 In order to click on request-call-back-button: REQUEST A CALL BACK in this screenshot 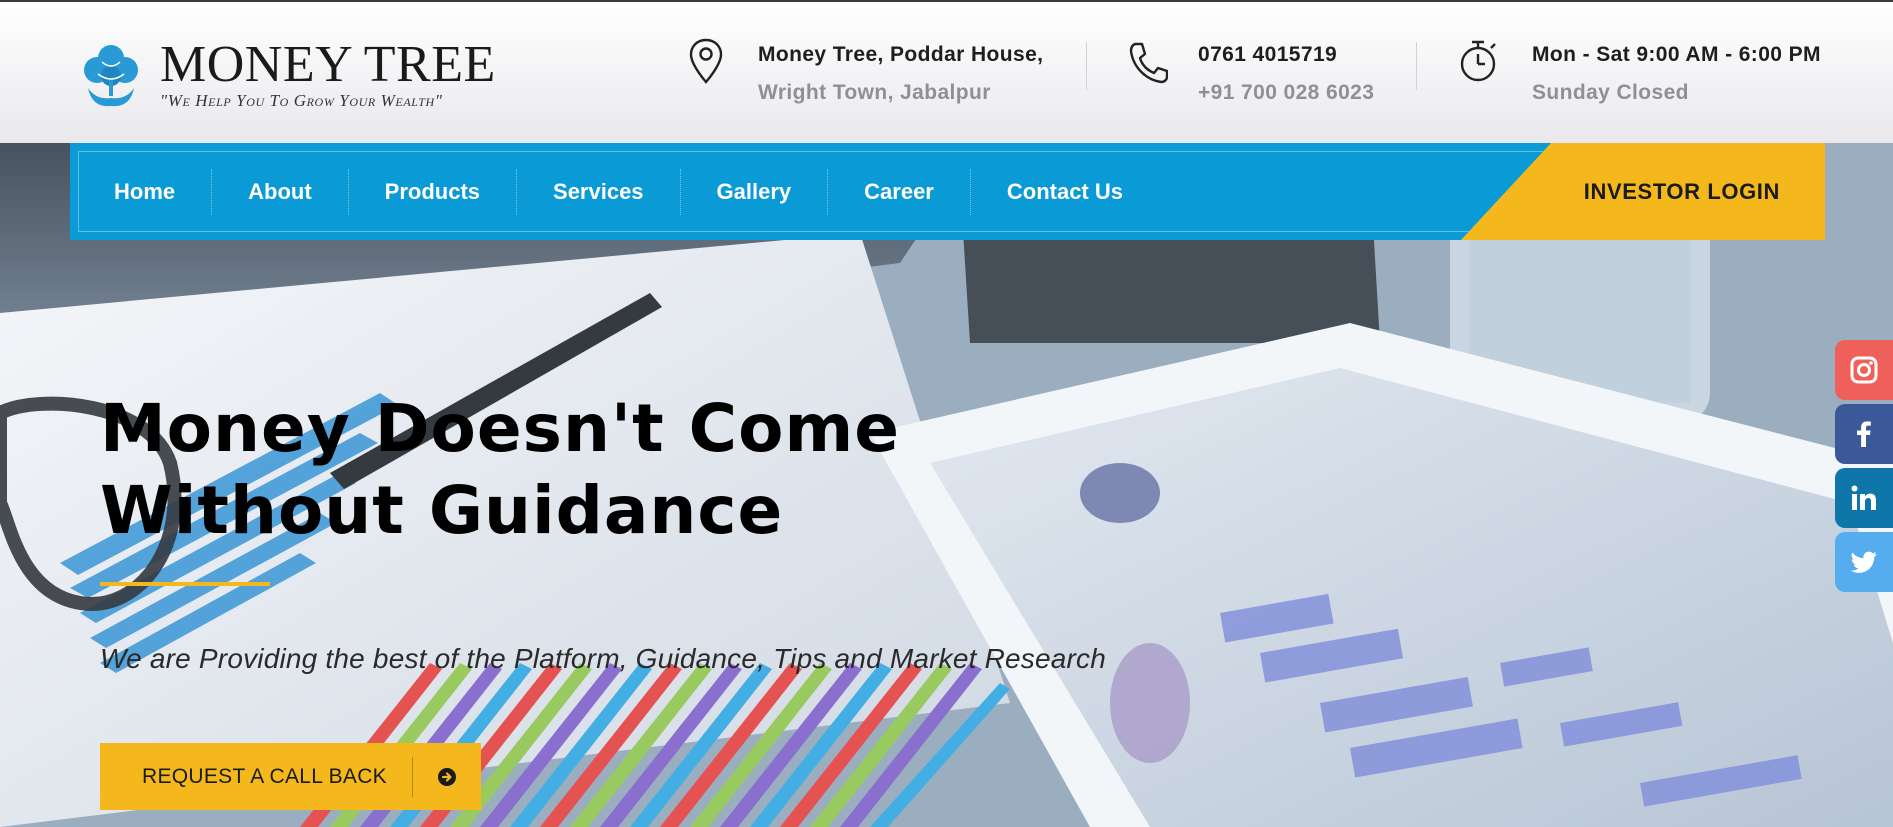, I will do `click(290, 776)`.